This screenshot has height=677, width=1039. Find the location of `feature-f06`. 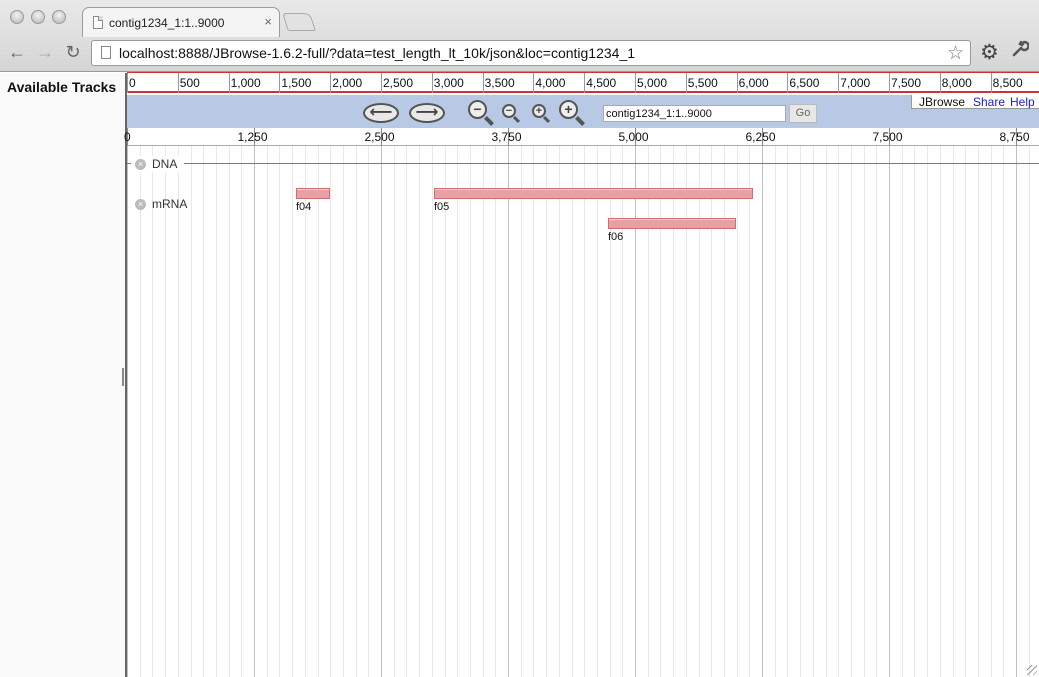

feature-f06 is located at coordinates (672, 223).